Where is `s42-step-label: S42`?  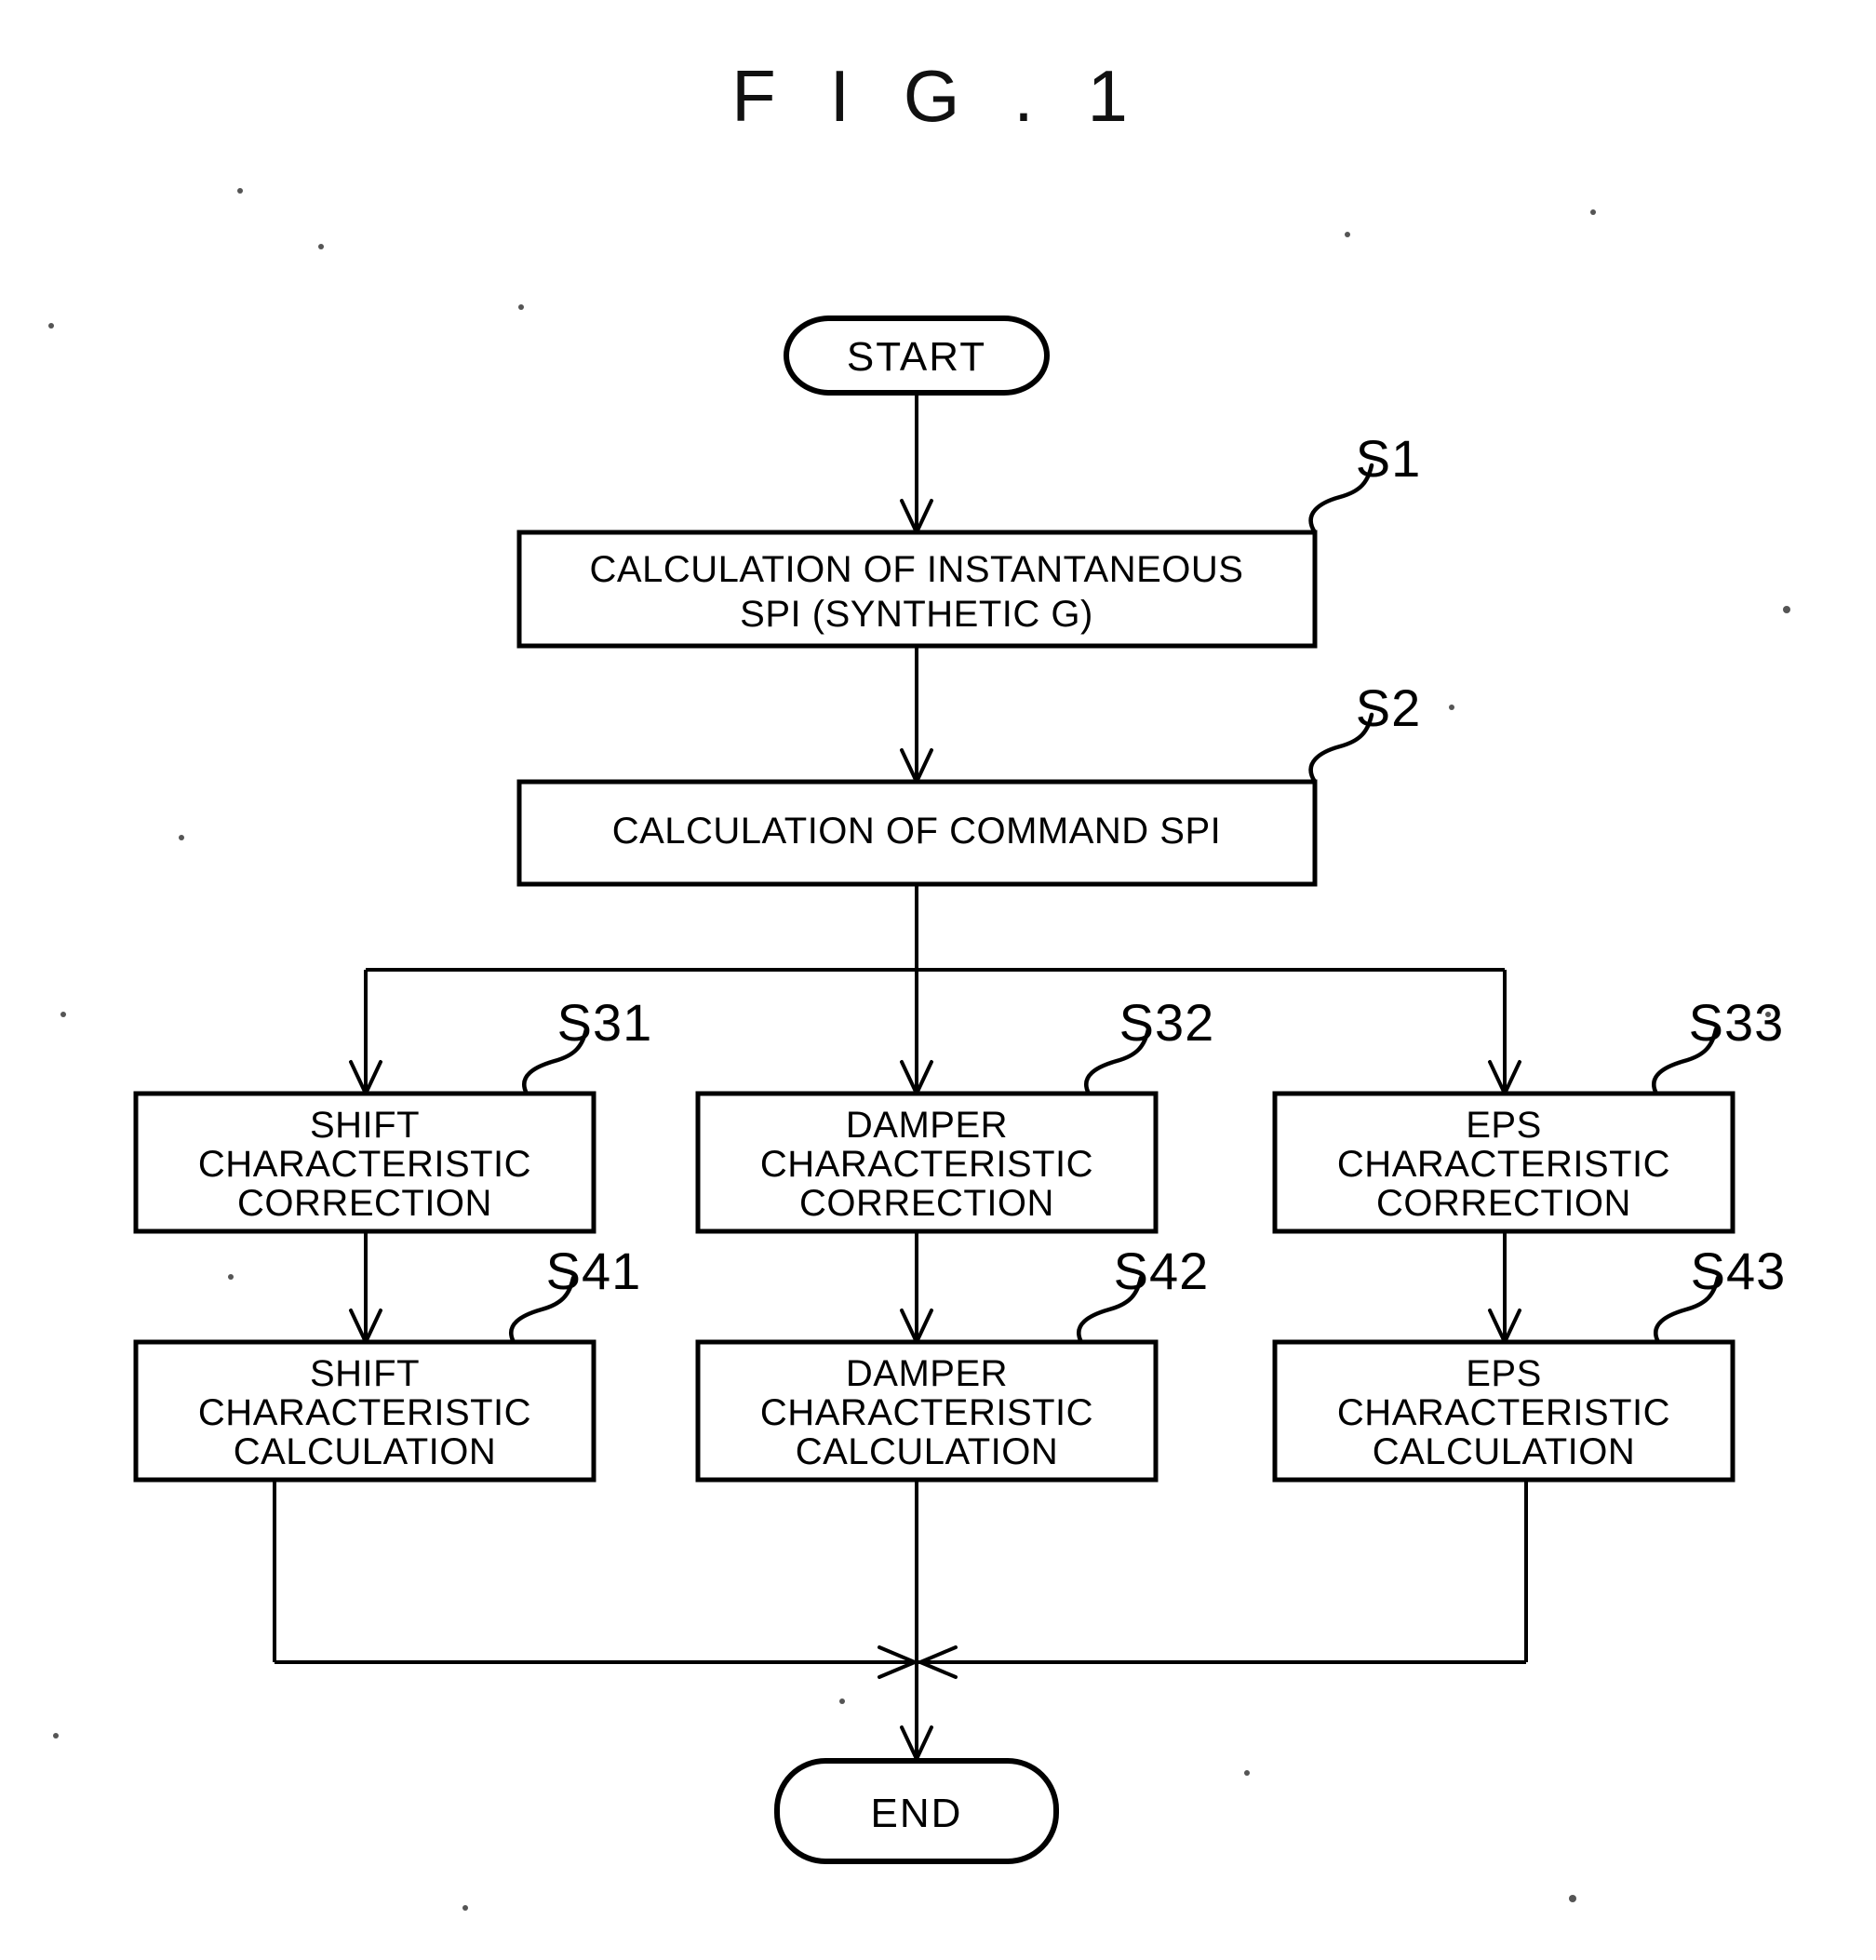 s42-step-label: S42 is located at coordinates (1162, 1271).